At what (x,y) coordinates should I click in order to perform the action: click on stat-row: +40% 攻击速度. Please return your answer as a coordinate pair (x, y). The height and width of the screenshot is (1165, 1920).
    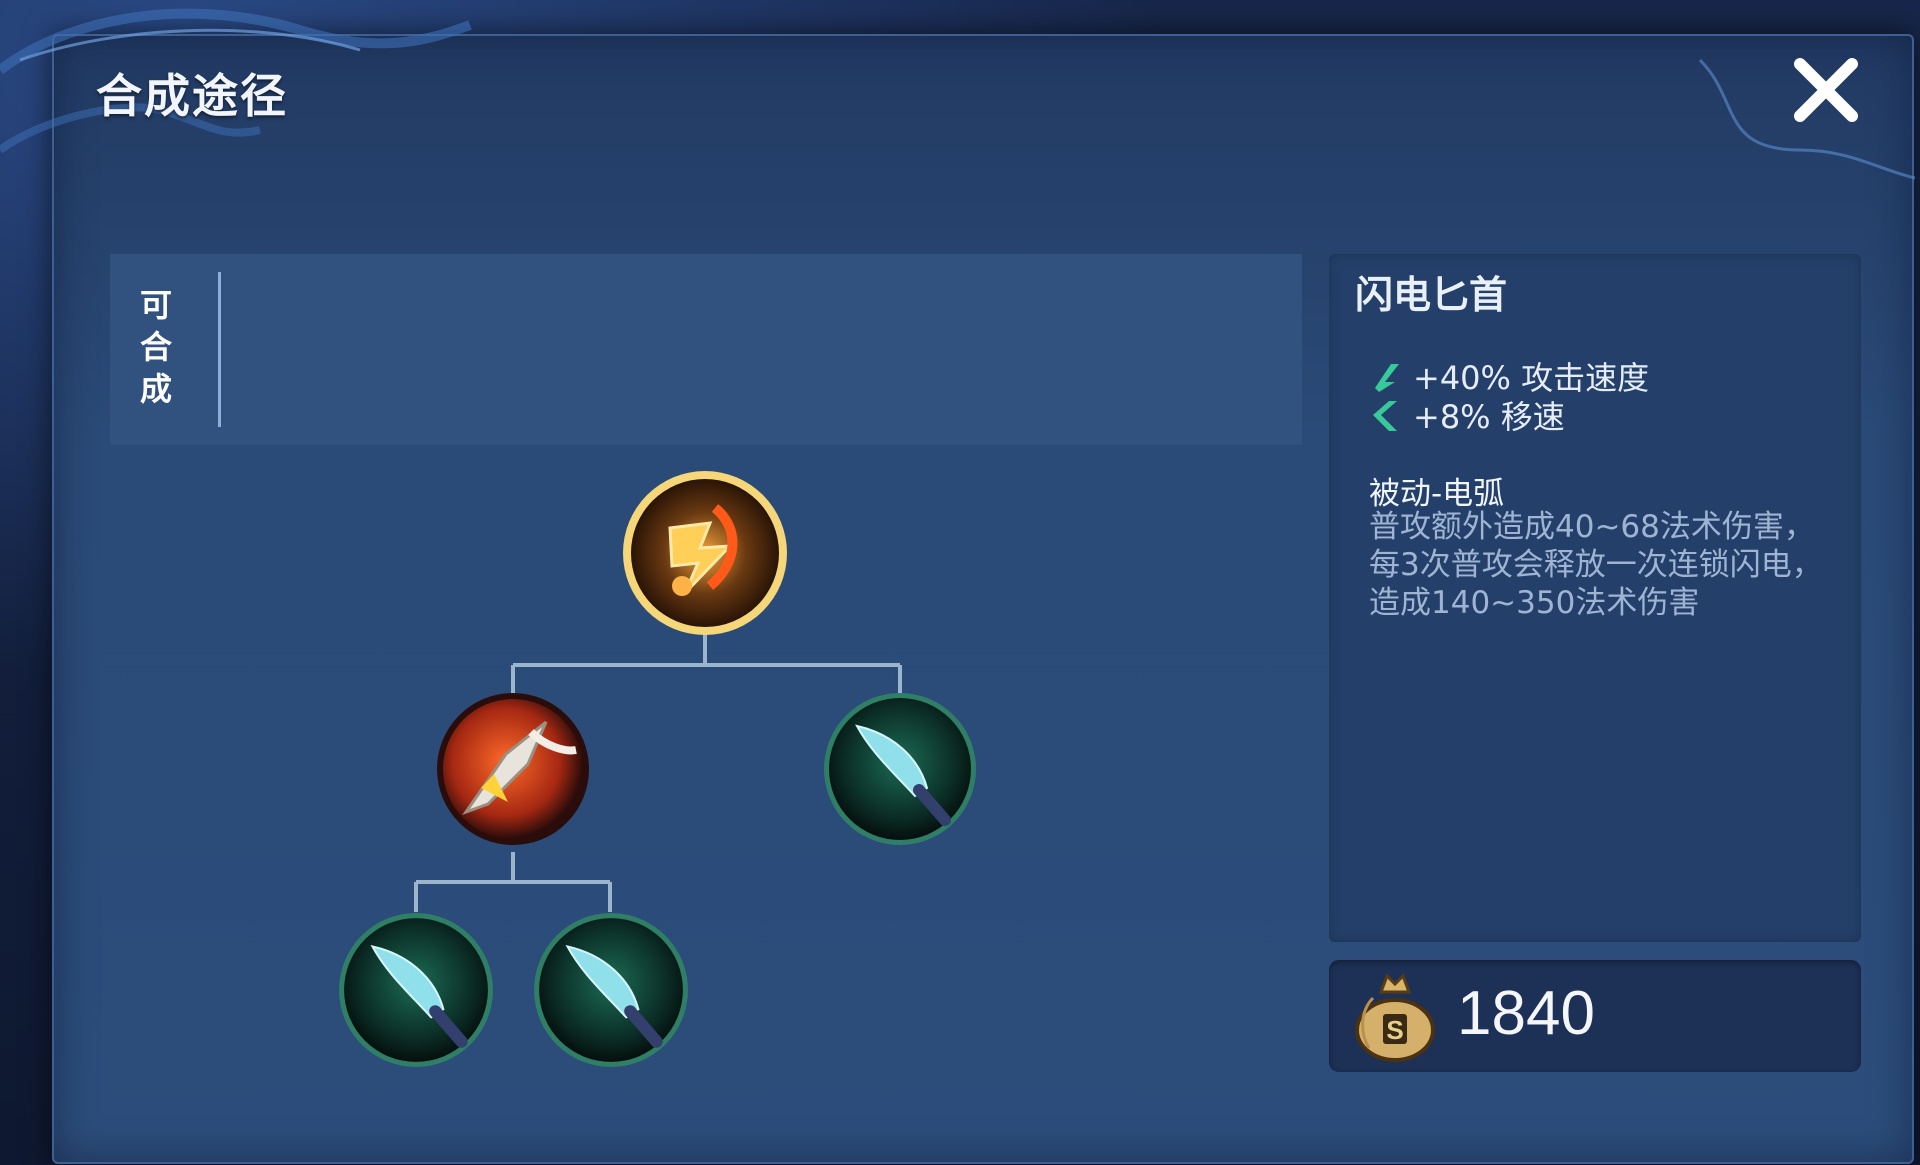
    Looking at the image, I should click on (1509, 376).